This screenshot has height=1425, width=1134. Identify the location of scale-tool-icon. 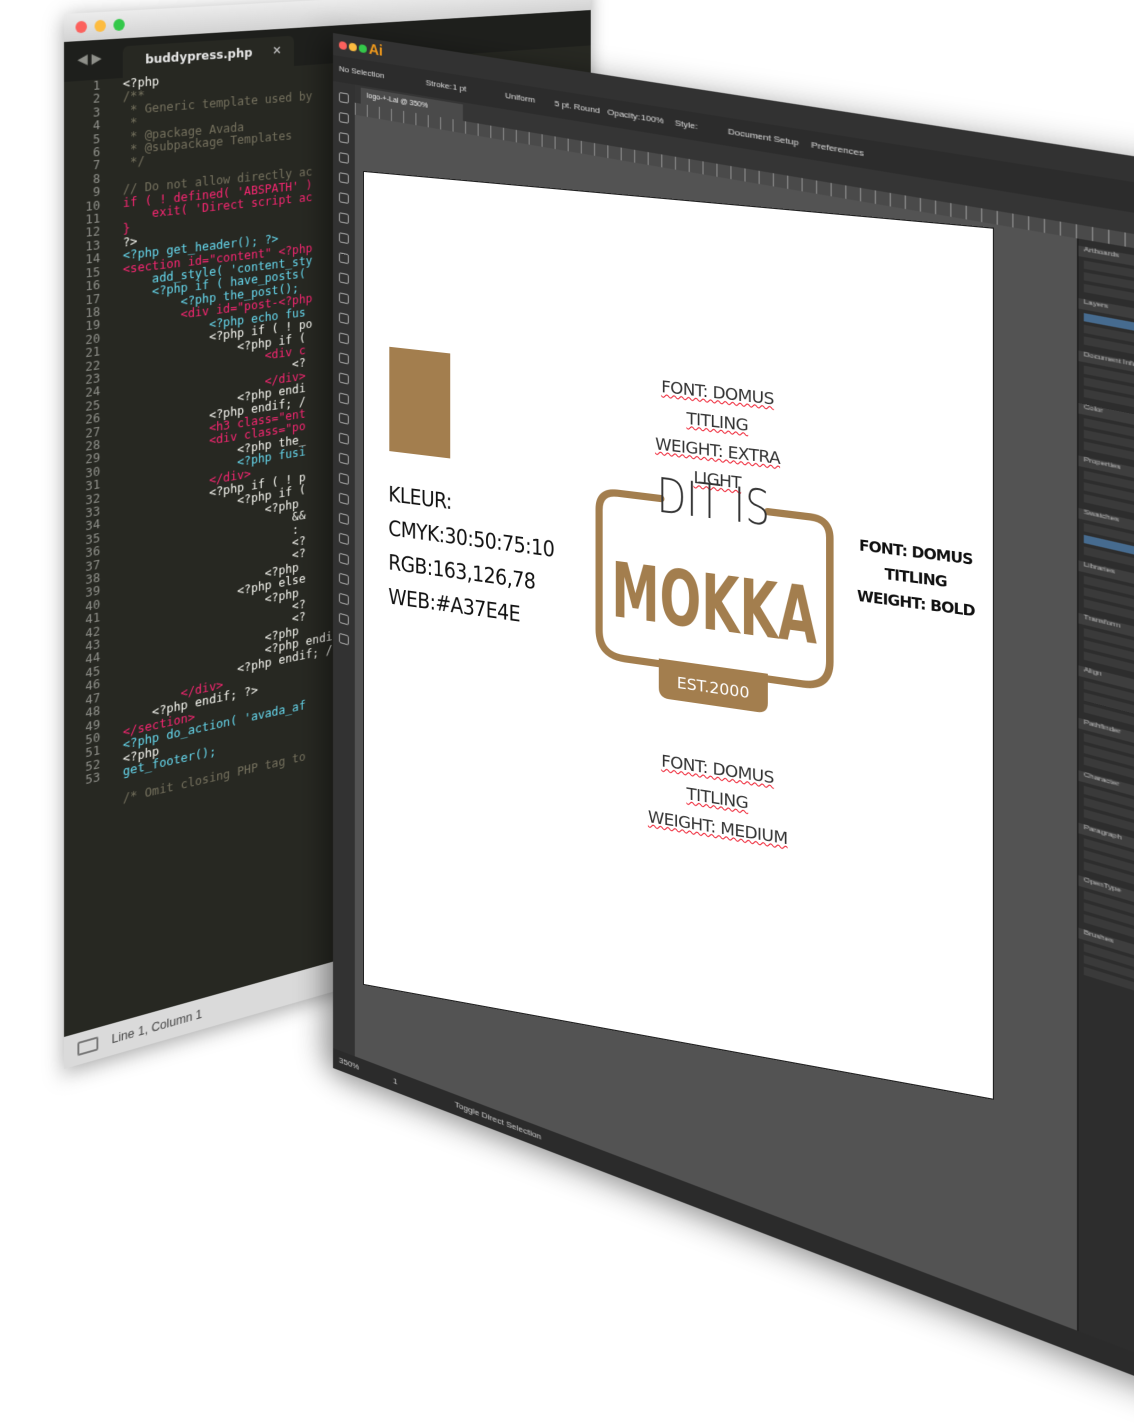
(344, 358).